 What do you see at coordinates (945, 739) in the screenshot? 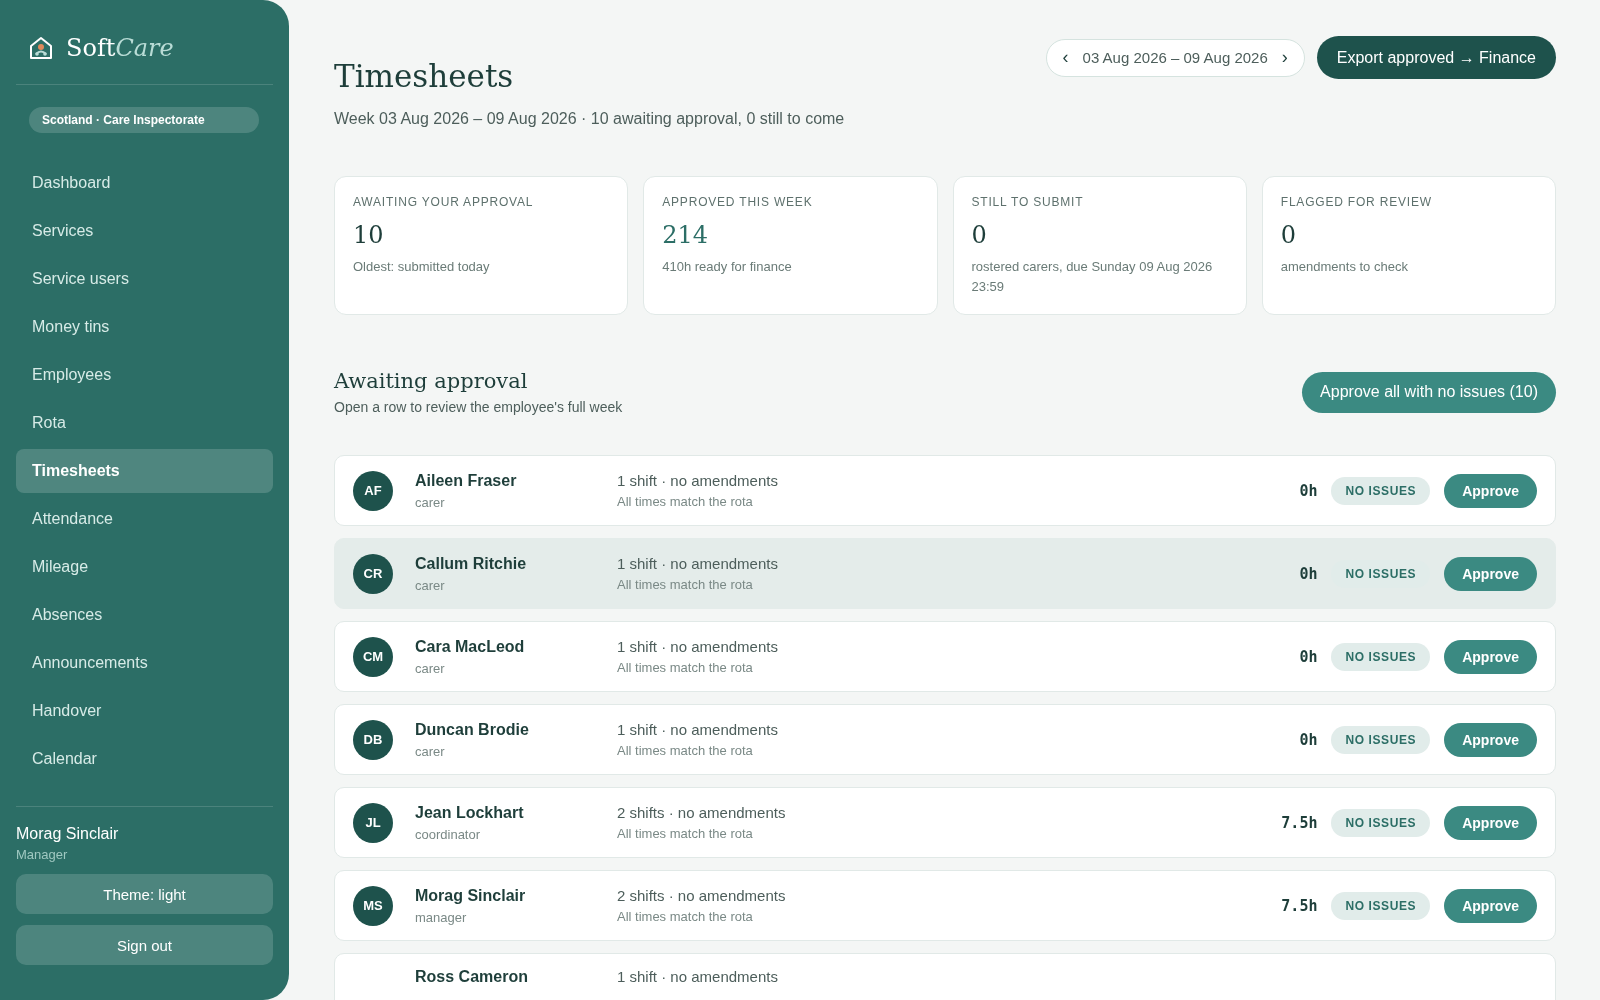
I see `timesheet-row: DB Duncan Brodie carer 1 shift · no amendments All times match the rota 0h NO ISSUES Approve` at bounding box center [945, 739].